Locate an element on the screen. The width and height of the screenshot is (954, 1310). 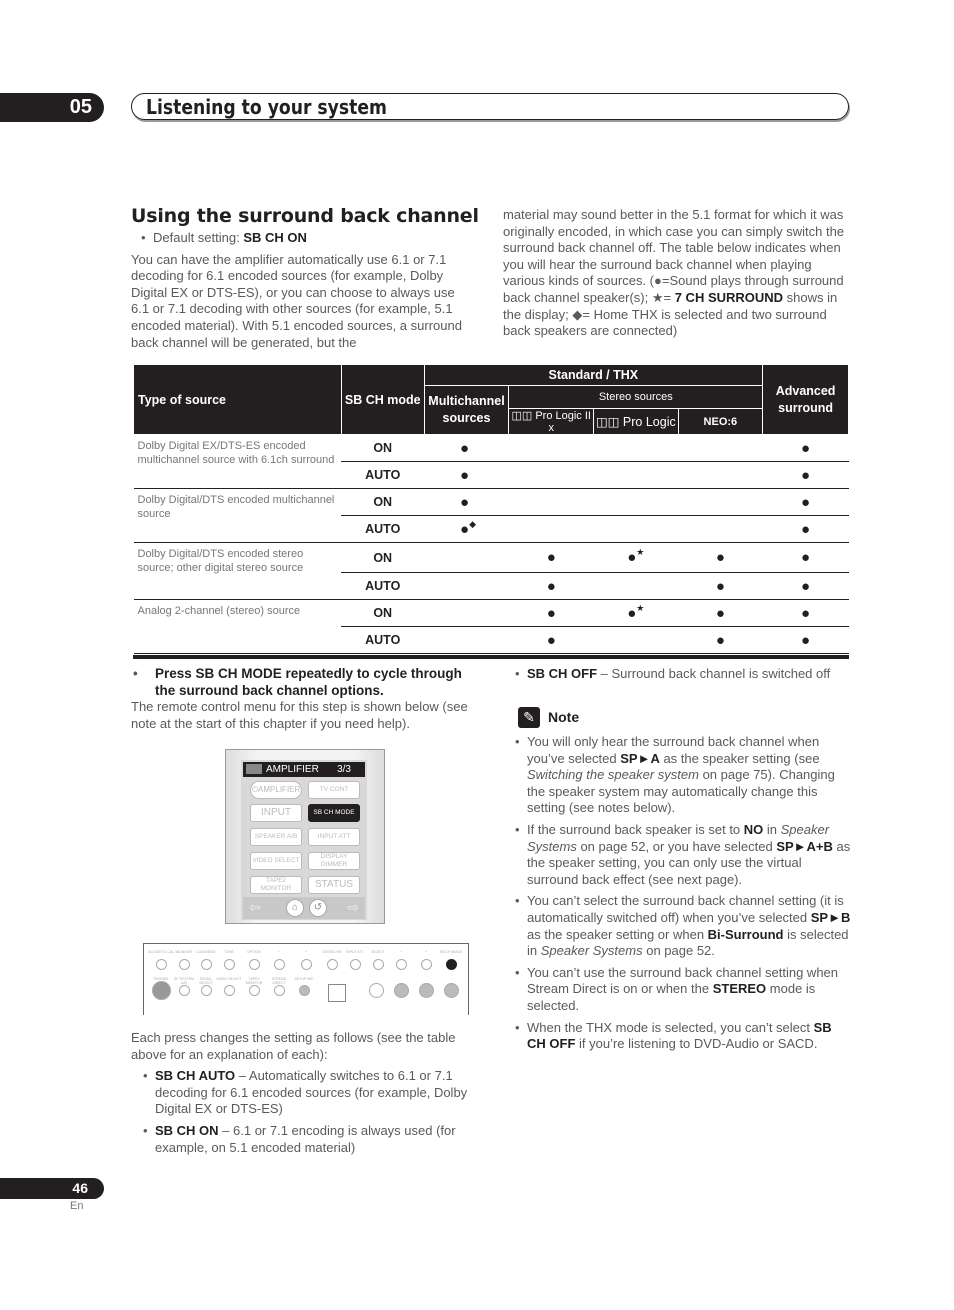
panel-label: VIDEO SELECT is located at coordinates (229, 979).